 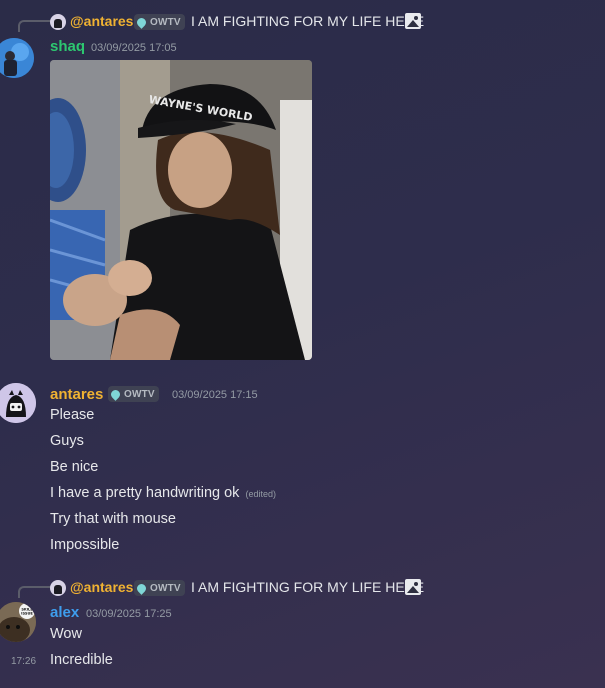 I want to click on avatar-shaq, so click(x=17, y=58).